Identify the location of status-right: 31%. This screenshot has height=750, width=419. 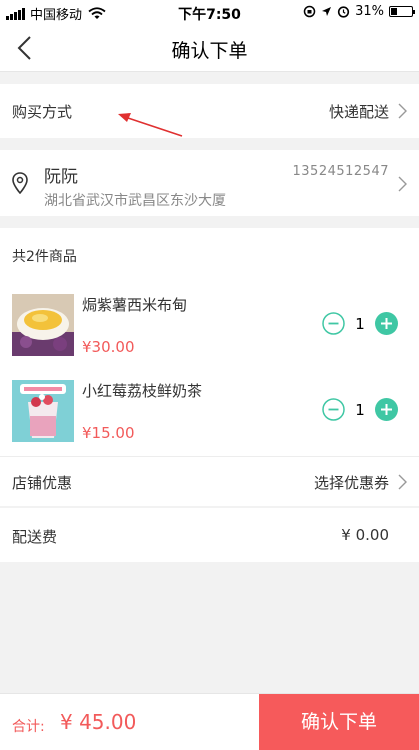
(359, 11).